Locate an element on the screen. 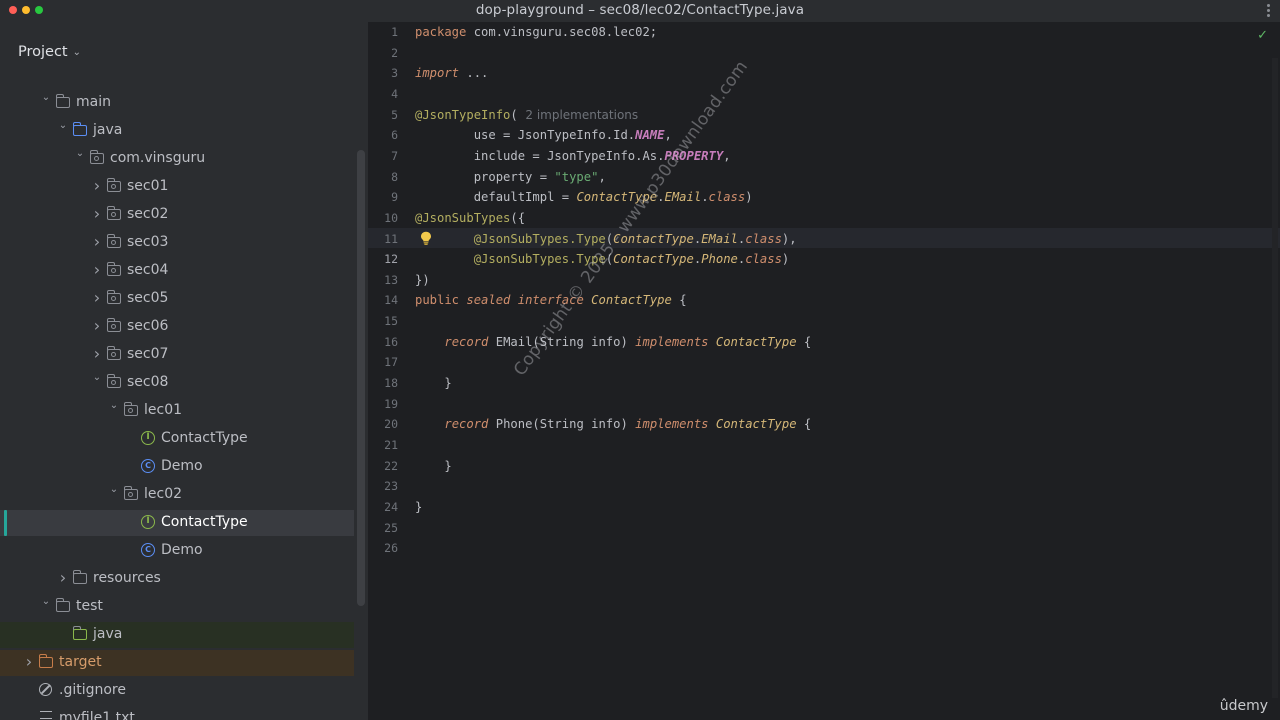 This screenshot has height=720, width=1280. tree-item: › resources is located at coordinates (177, 579).